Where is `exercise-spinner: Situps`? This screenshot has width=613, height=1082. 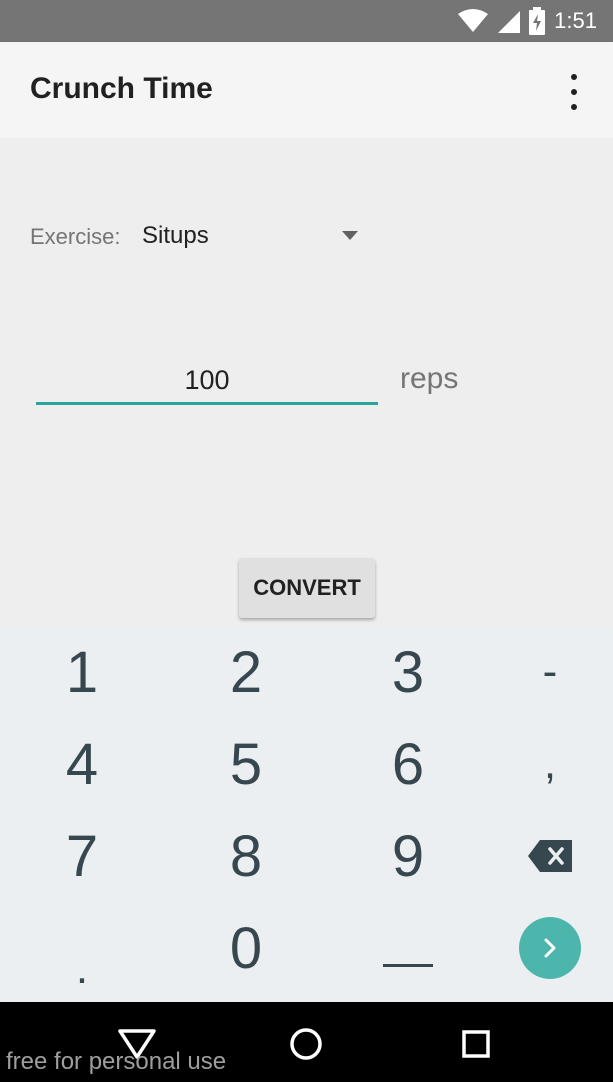
exercise-spinner: Situps is located at coordinates (252, 236).